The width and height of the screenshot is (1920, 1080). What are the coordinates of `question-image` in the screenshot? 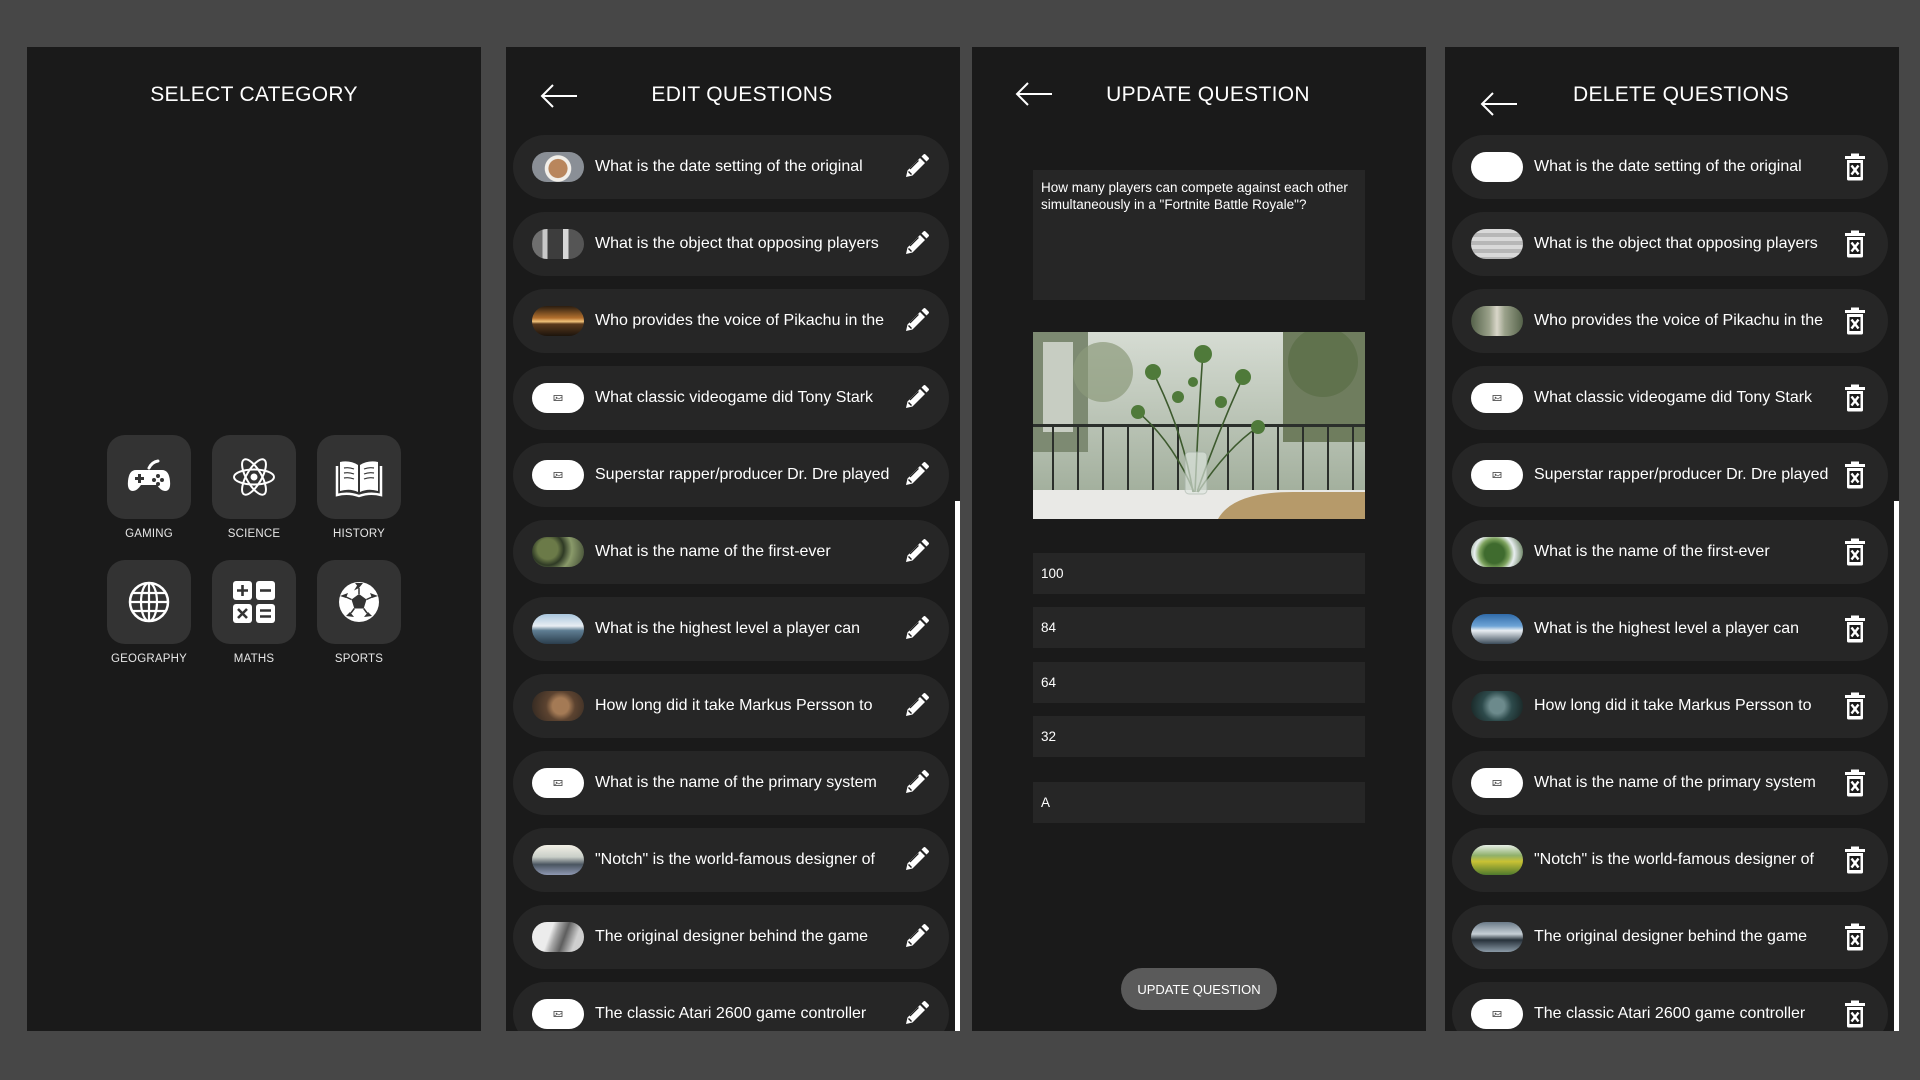 It's located at (1199, 425).